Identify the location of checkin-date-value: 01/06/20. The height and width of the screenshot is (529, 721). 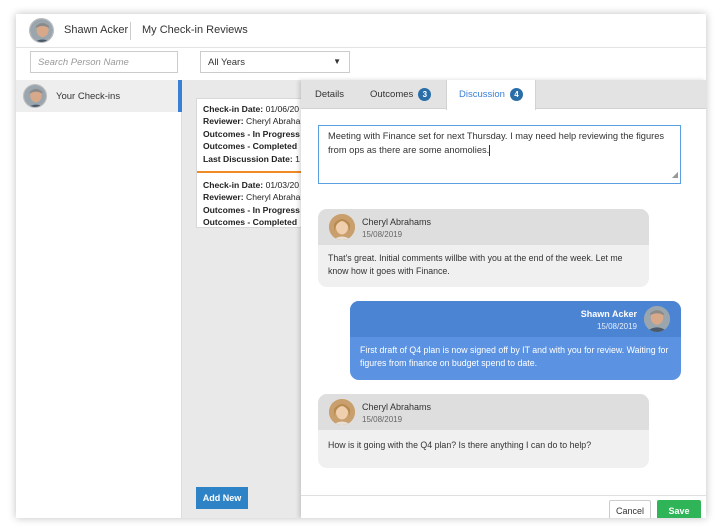
(282, 109).